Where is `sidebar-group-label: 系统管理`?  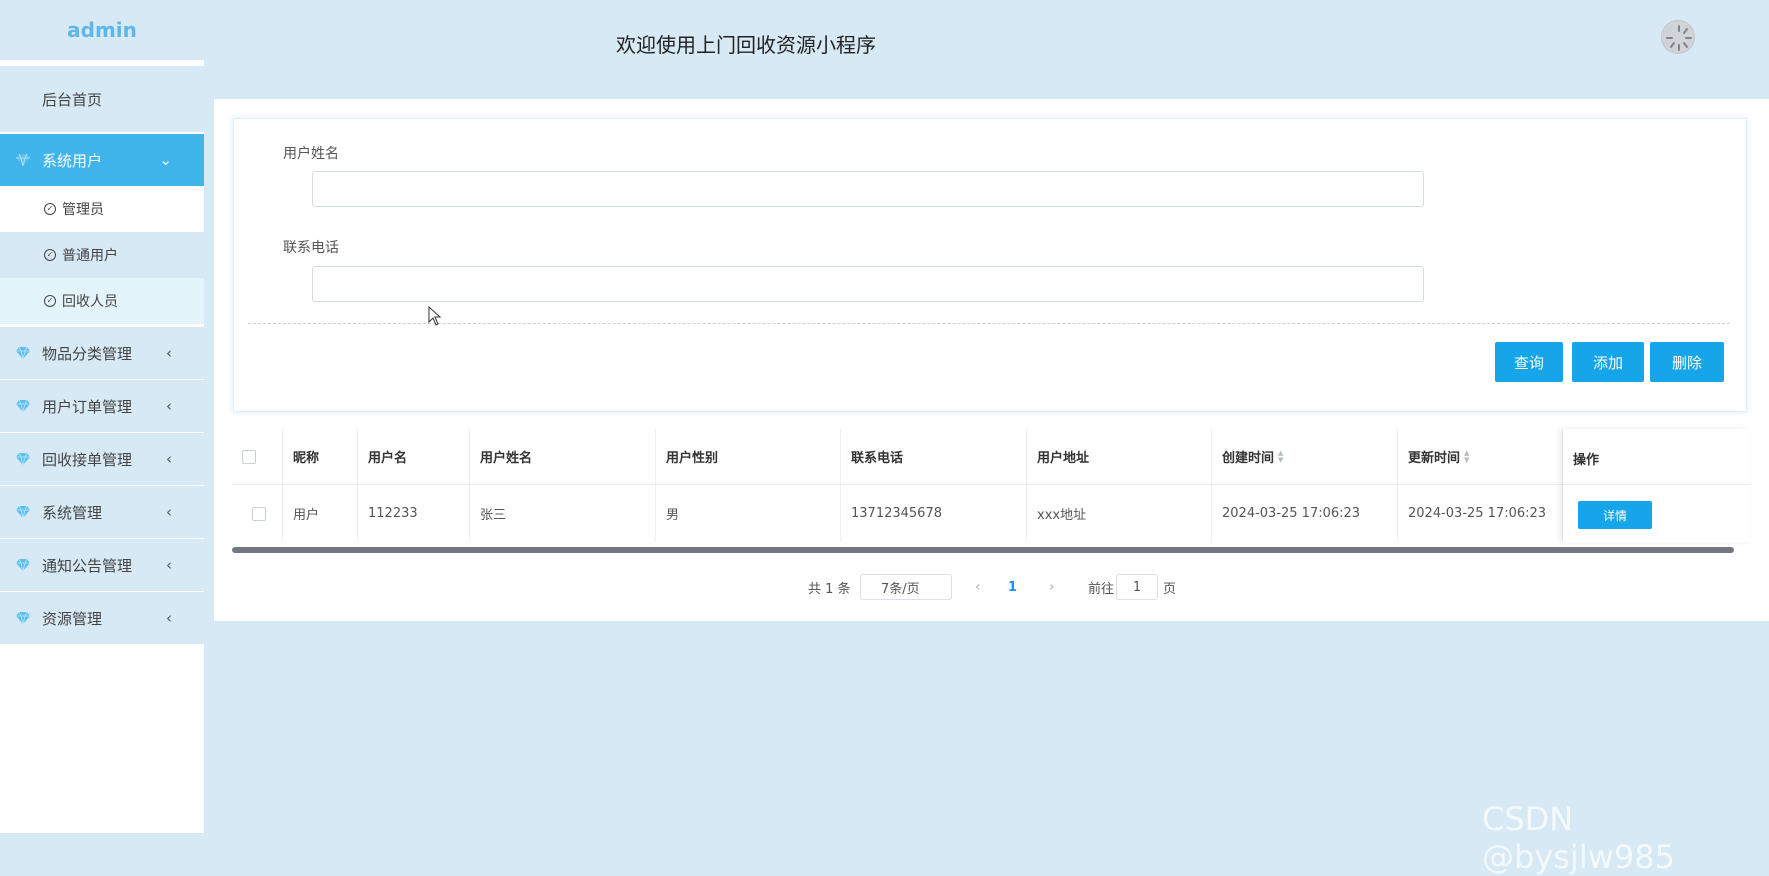
sidebar-group-label: 系统管理 is located at coordinates (72, 512).